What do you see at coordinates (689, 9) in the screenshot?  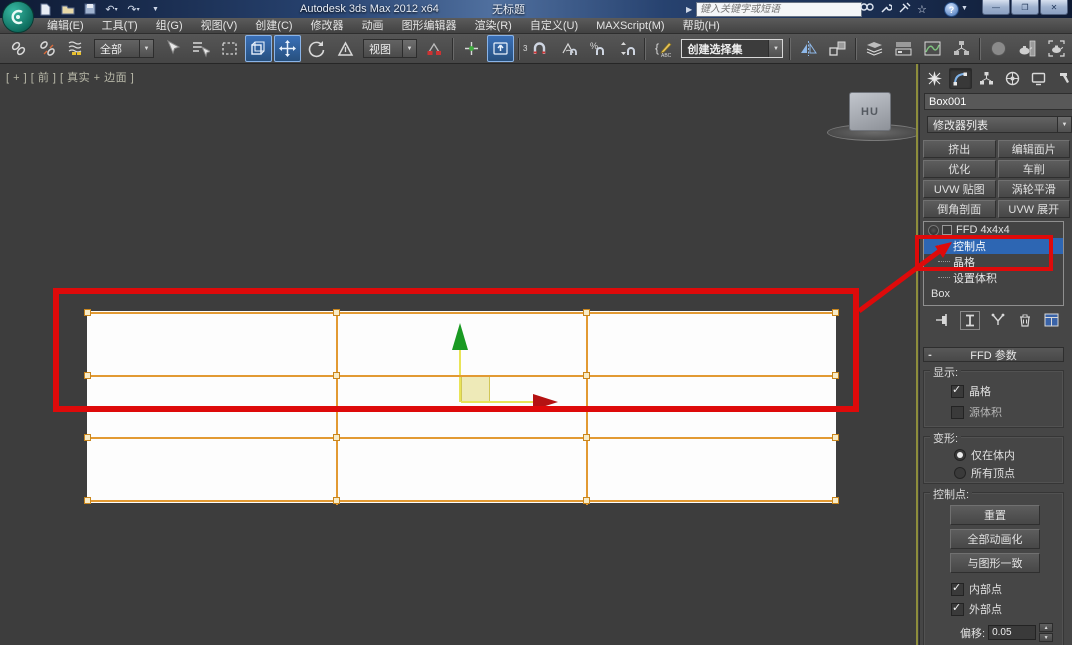 I see `infocenter-flyout-icon: ▶` at bounding box center [689, 9].